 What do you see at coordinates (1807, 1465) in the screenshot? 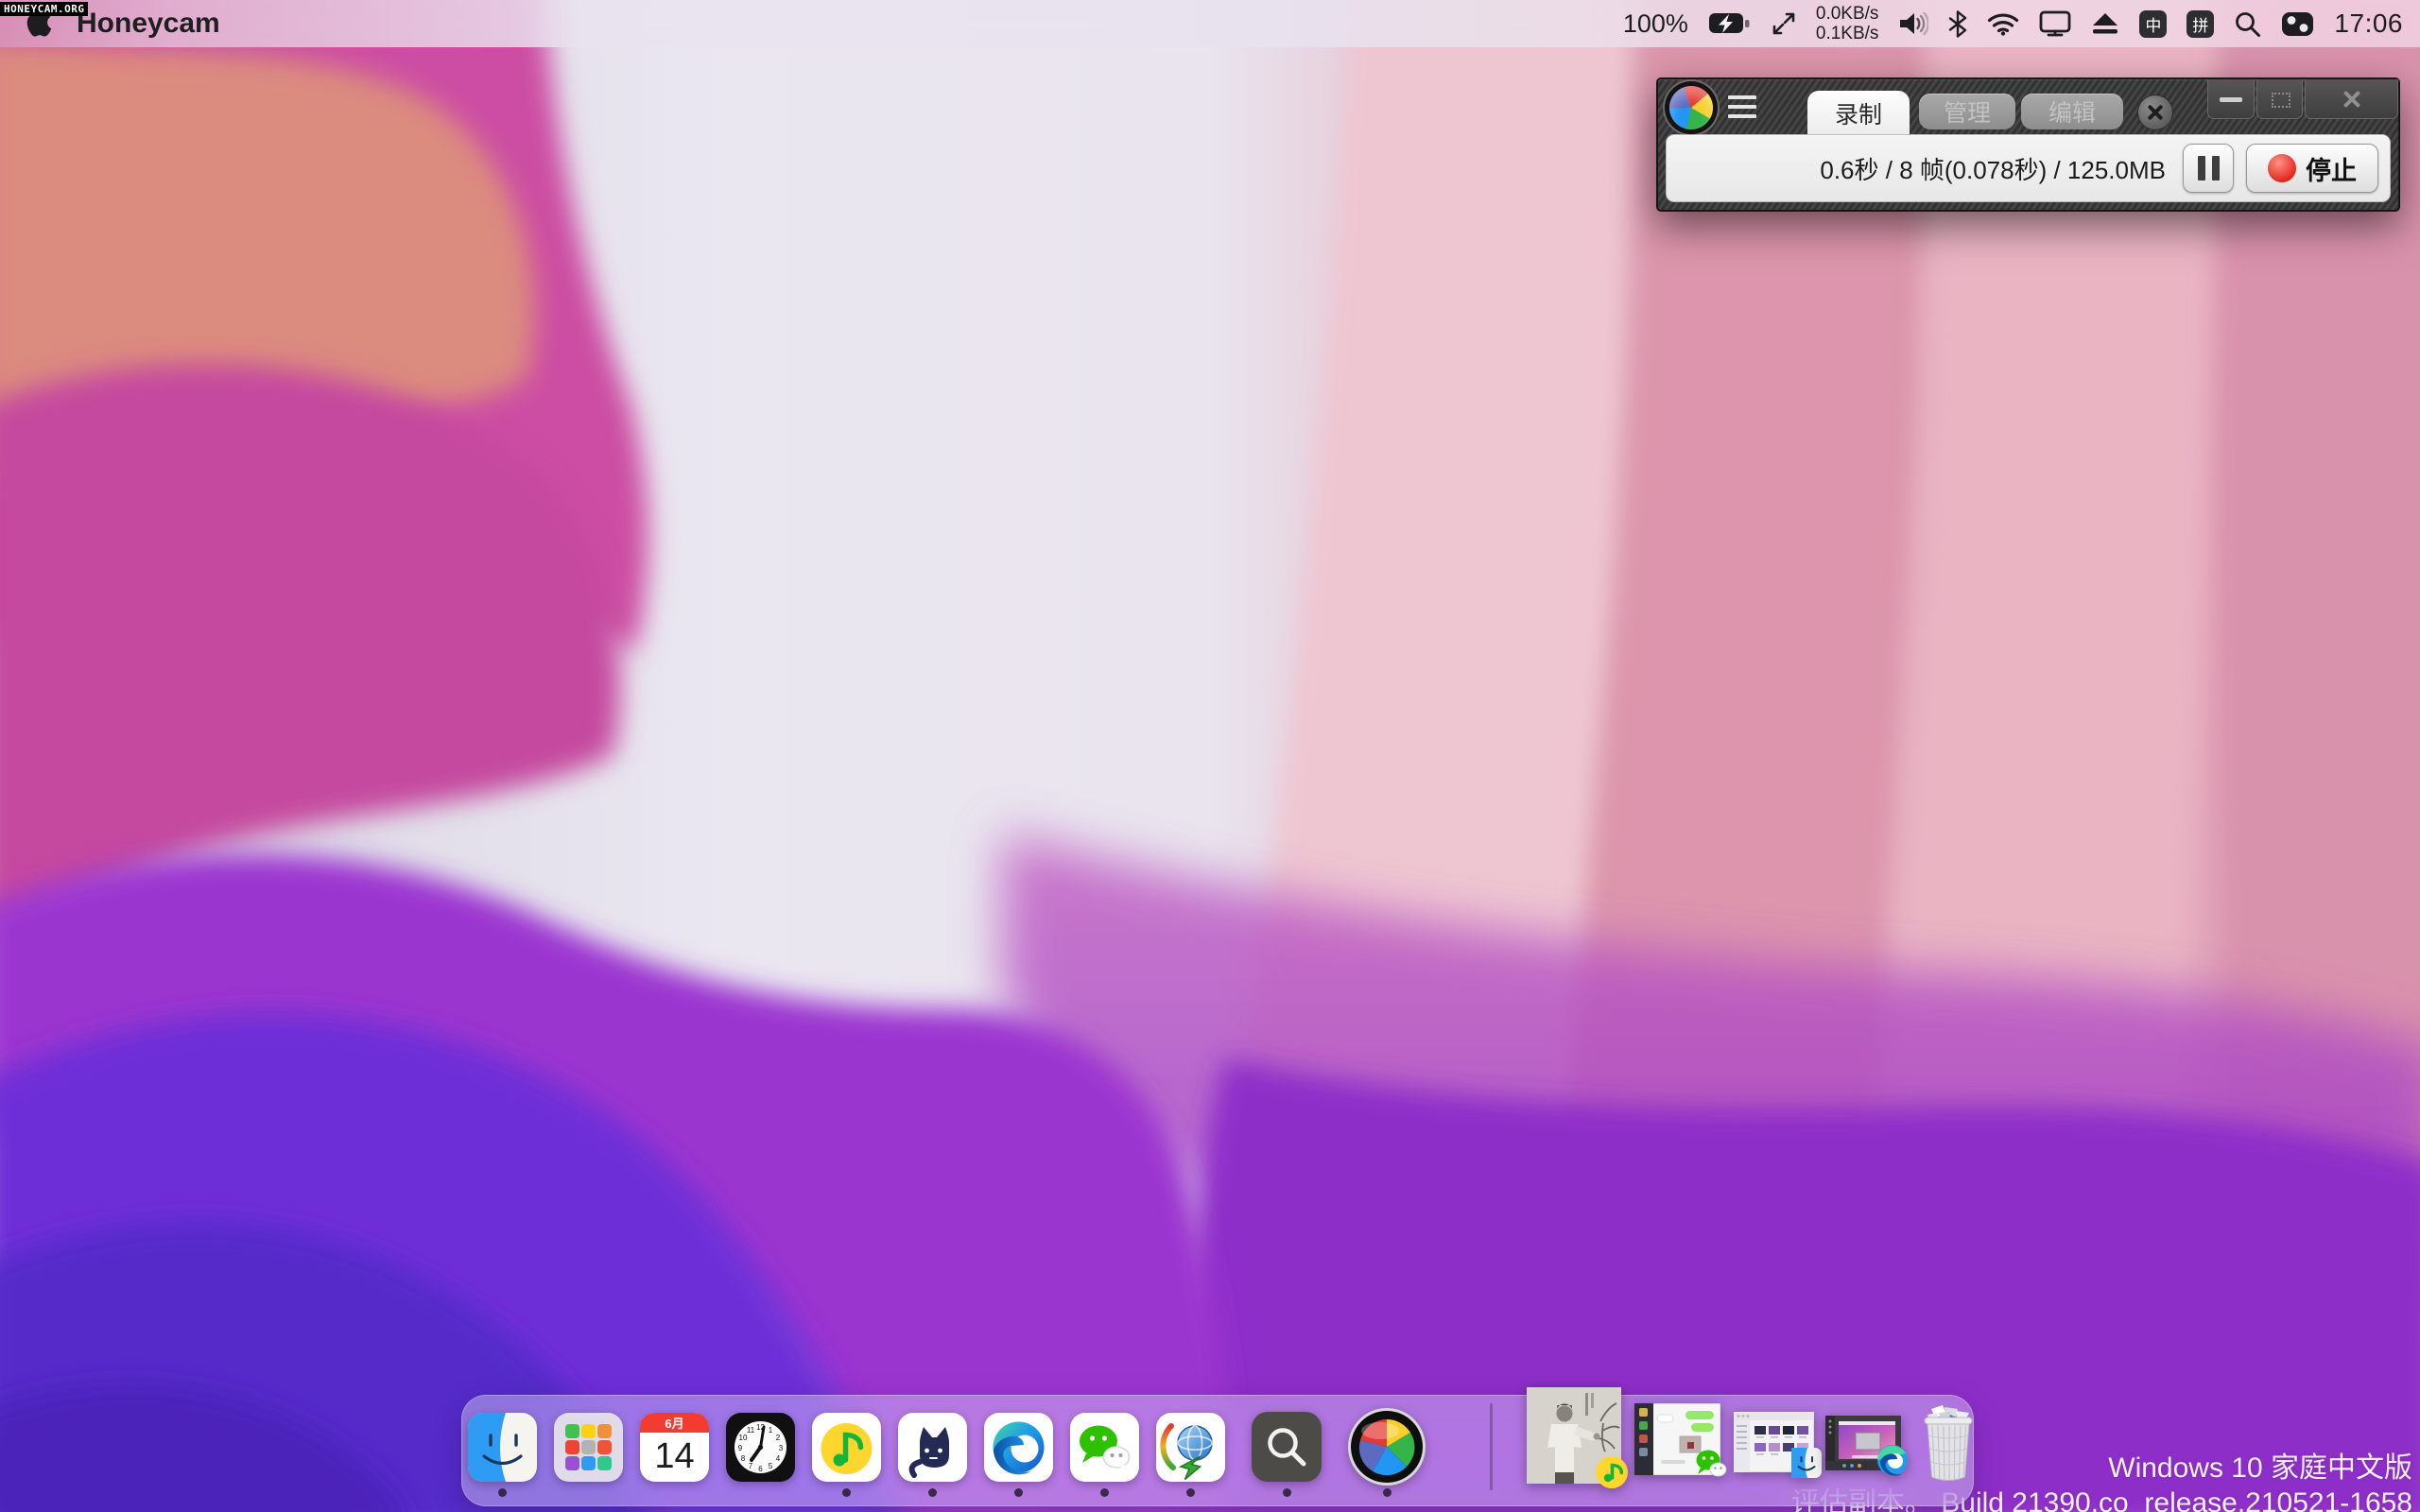
I see `finder-badge-icon` at bounding box center [1807, 1465].